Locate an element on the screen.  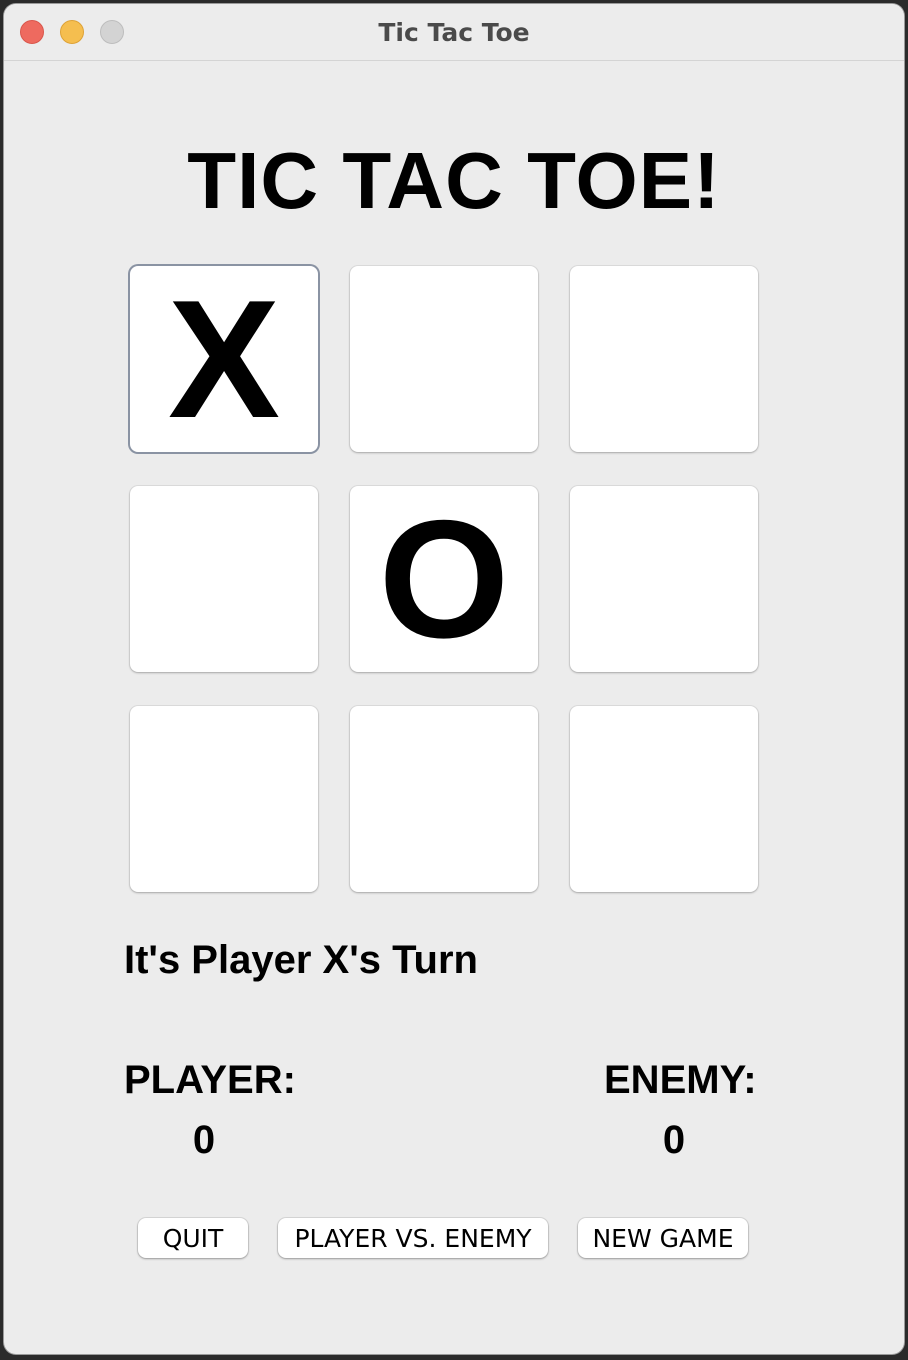
window-title: Tic Tac Toe is located at coordinates (454, 32).